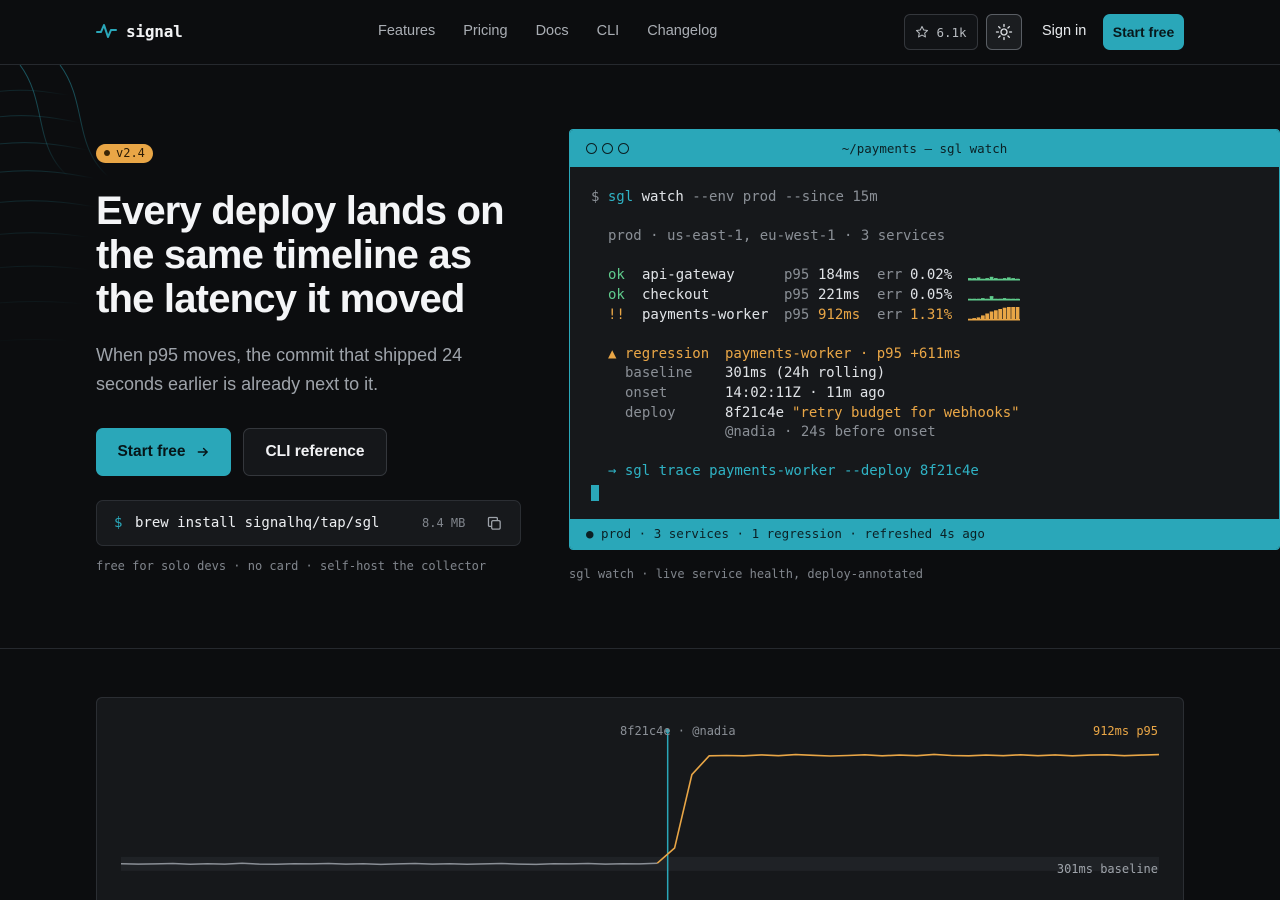 This screenshot has width=1280, height=900. What do you see at coordinates (843, 354) in the screenshot?
I see `regression-target: payments-worker · p95 +611ms` at bounding box center [843, 354].